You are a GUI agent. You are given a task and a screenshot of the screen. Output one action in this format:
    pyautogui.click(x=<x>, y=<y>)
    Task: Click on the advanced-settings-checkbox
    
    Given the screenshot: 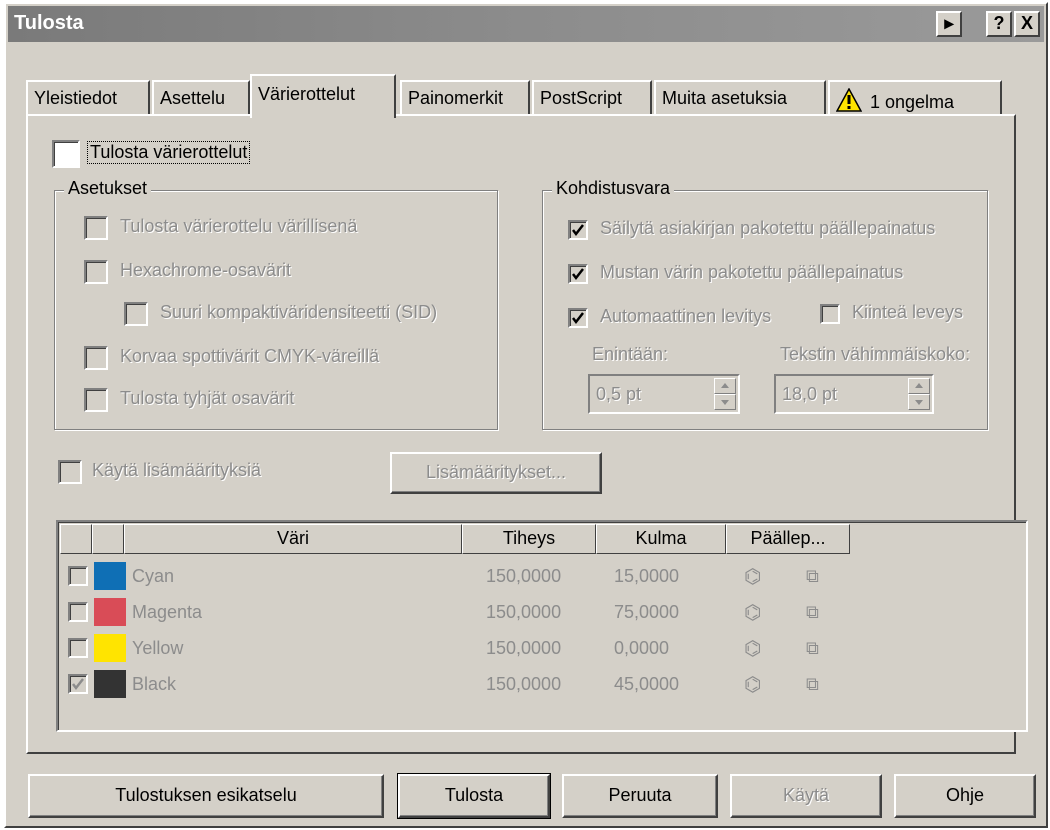 What is the action you would take?
    pyautogui.click(x=70, y=472)
    